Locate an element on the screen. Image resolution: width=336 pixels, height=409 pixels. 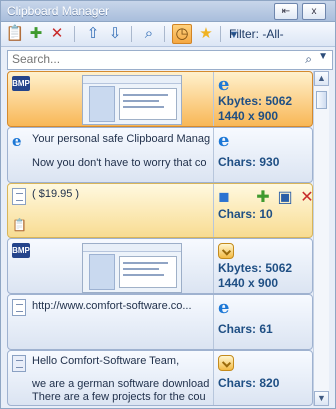
add-icon: ✚ is located at coordinates (36, 34).